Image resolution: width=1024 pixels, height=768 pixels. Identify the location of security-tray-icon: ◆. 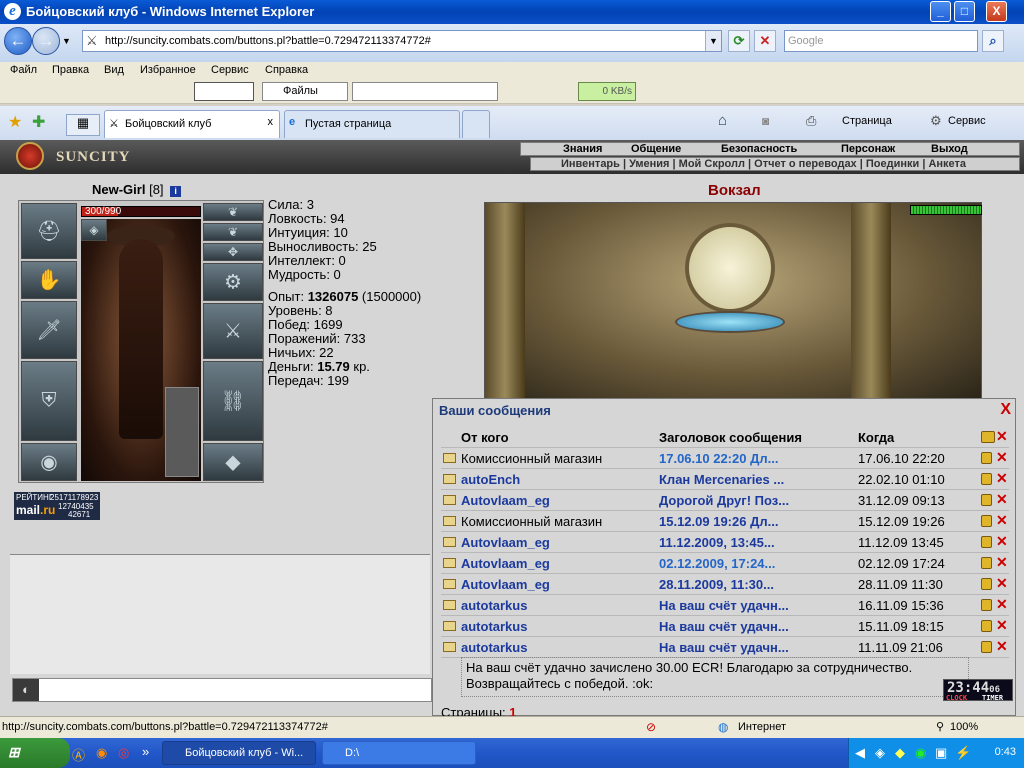
(900, 753).